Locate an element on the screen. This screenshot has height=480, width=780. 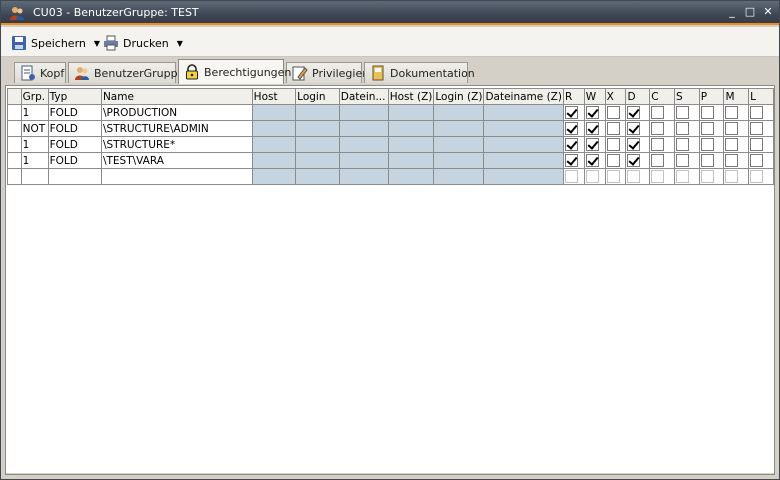
cell-name: \PRODUCTION is located at coordinates (176, 112).